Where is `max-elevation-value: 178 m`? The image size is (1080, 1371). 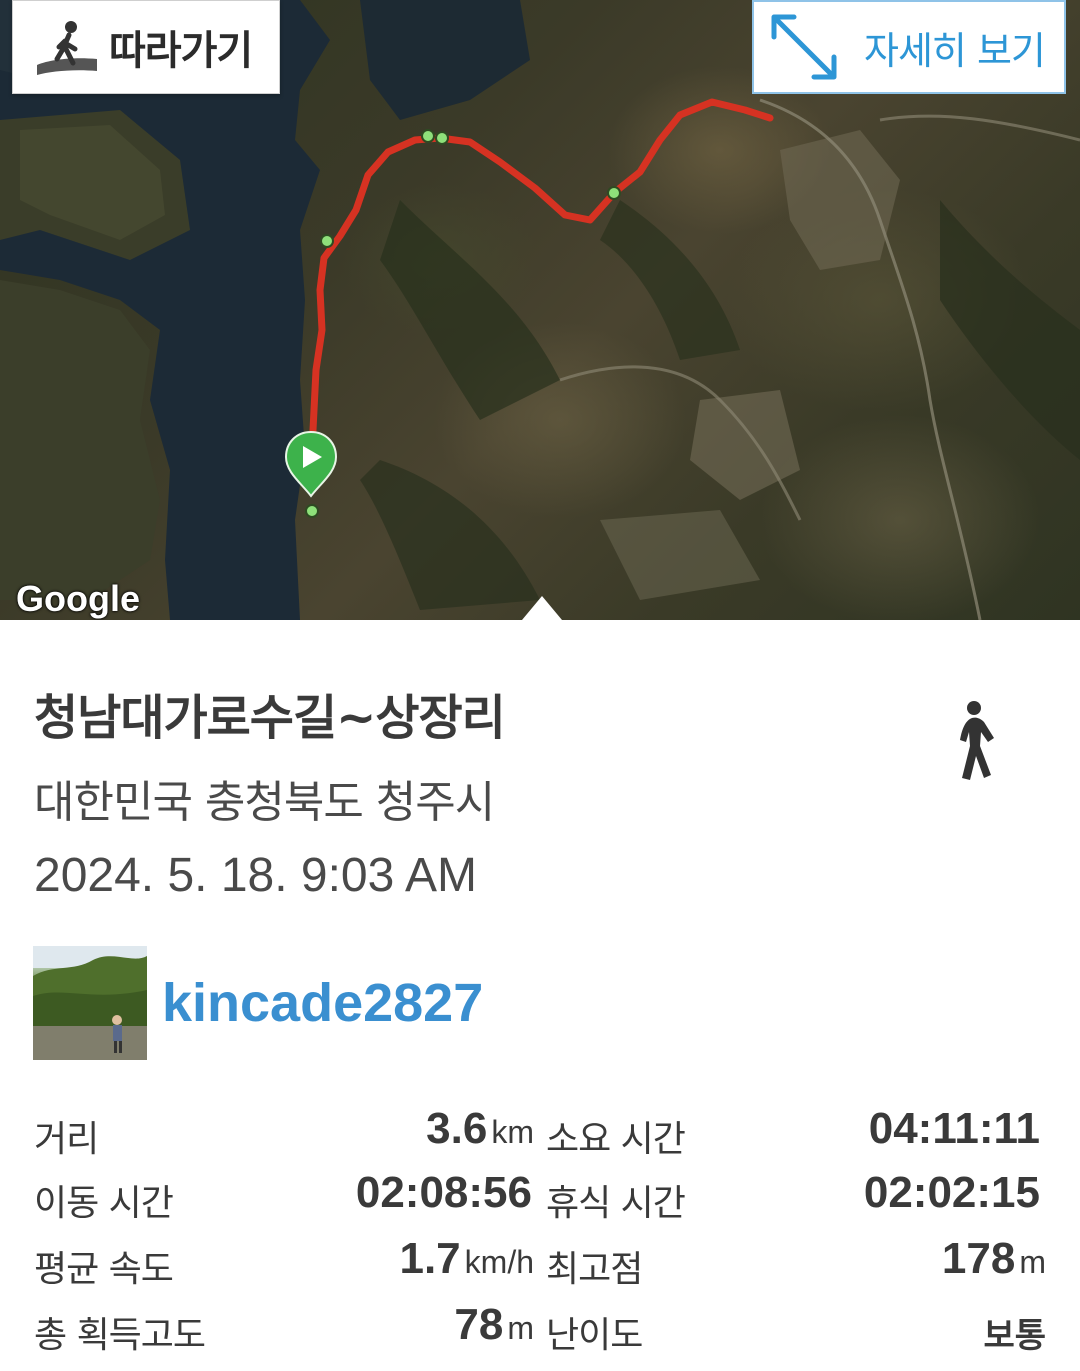
max-elevation-value: 178 m is located at coordinates (993, 1258).